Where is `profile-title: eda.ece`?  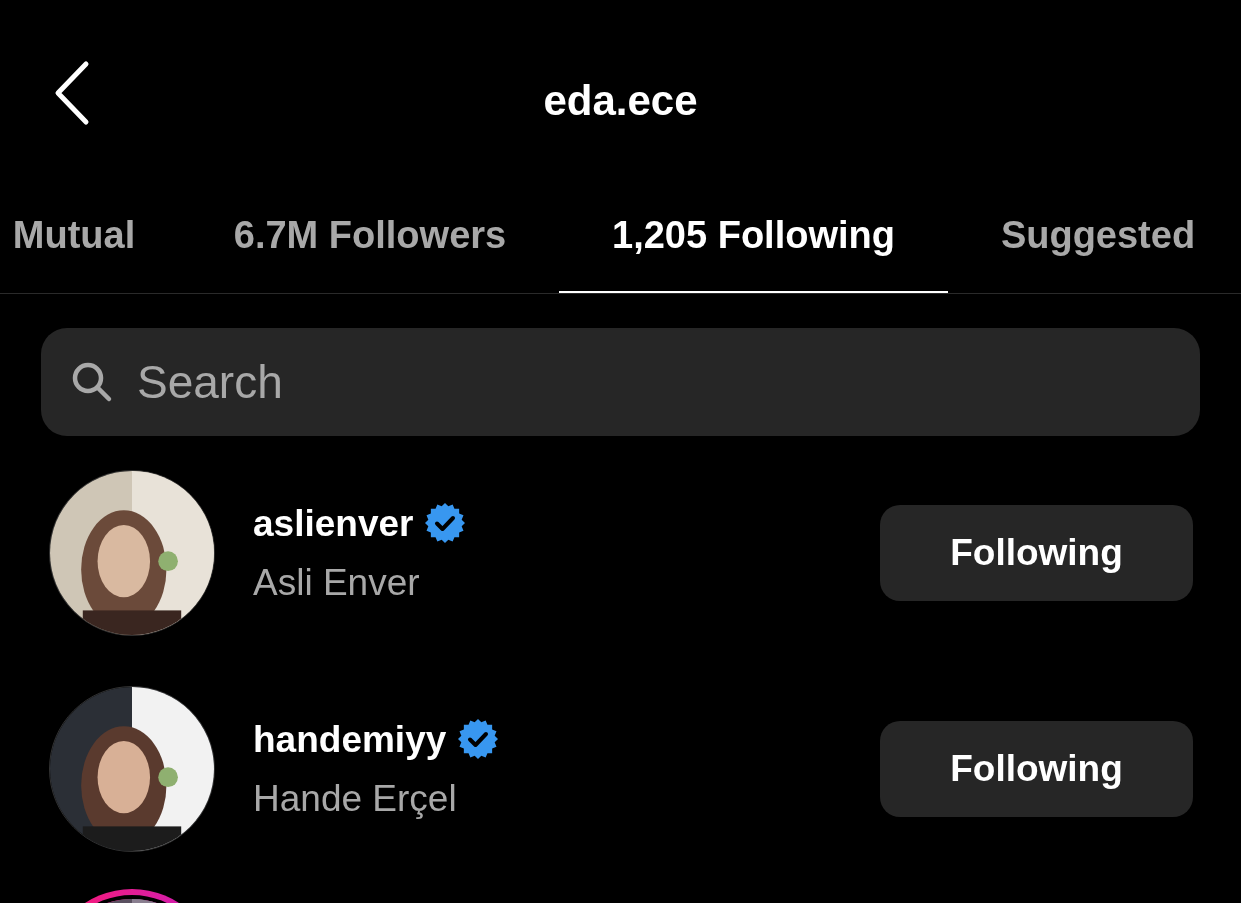
profile-title: eda.ece is located at coordinates (620, 100).